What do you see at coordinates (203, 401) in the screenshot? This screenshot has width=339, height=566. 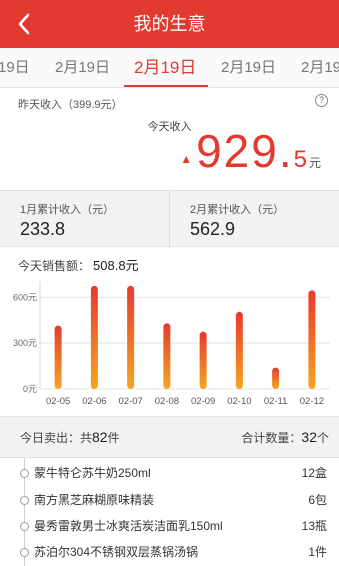 I see `x-tick-label: 02-09` at bounding box center [203, 401].